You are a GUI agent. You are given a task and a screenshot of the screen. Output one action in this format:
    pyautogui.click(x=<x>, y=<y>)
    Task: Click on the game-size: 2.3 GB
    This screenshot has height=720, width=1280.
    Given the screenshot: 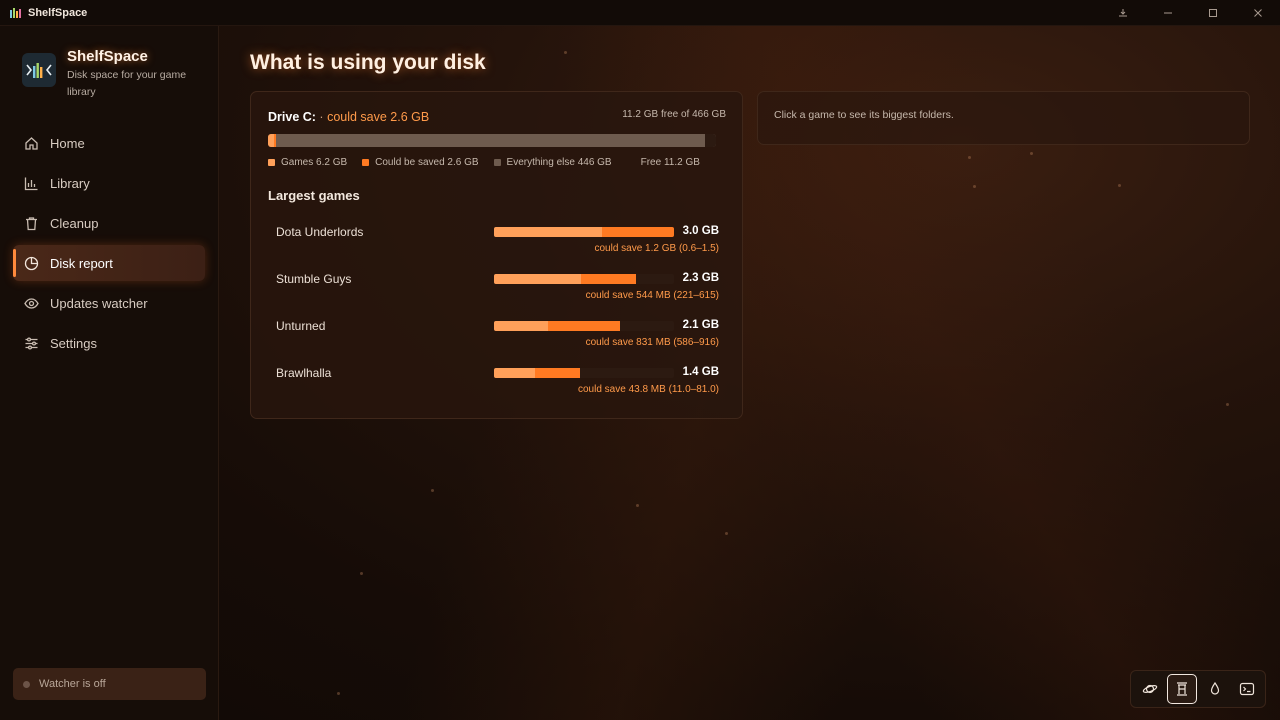 What is the action you would take?
    pyautogui.click(x=700, y=278)
    